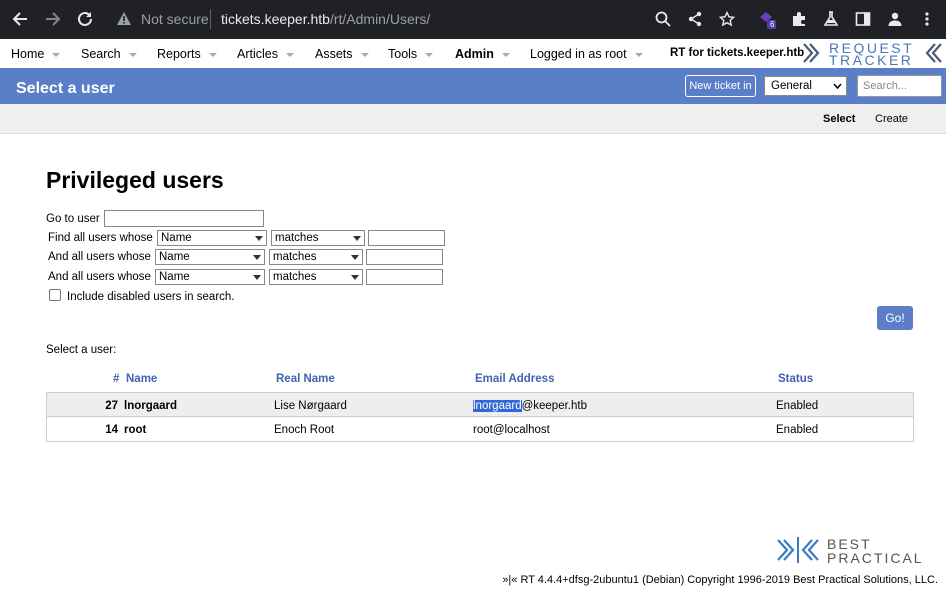  I want to click on new-ticket-button: New ticket in, so click(720, 86).